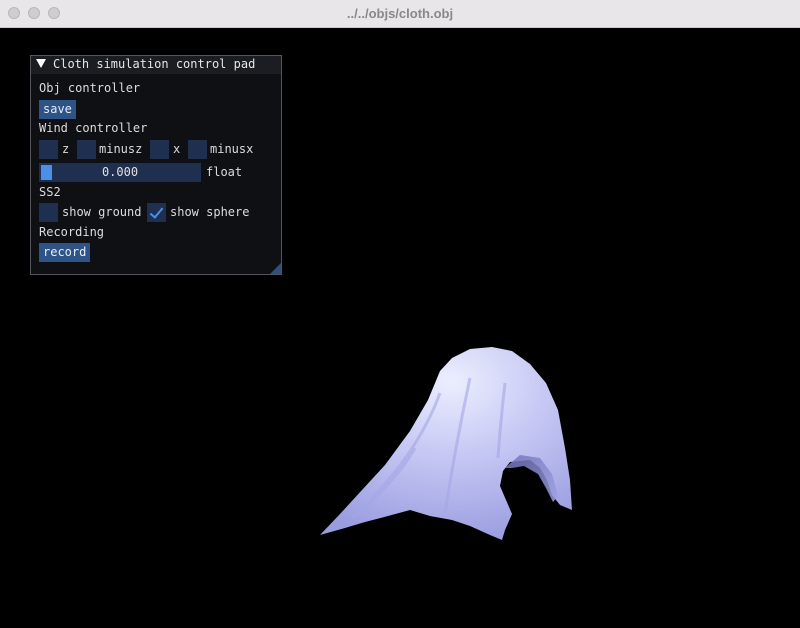 The width and height of the screenshot is (800, 628). What do you see at coordinates (197, 149) in the screenshot?
I see `wind-minusx-checkbox` at bounding box center [197, 149].